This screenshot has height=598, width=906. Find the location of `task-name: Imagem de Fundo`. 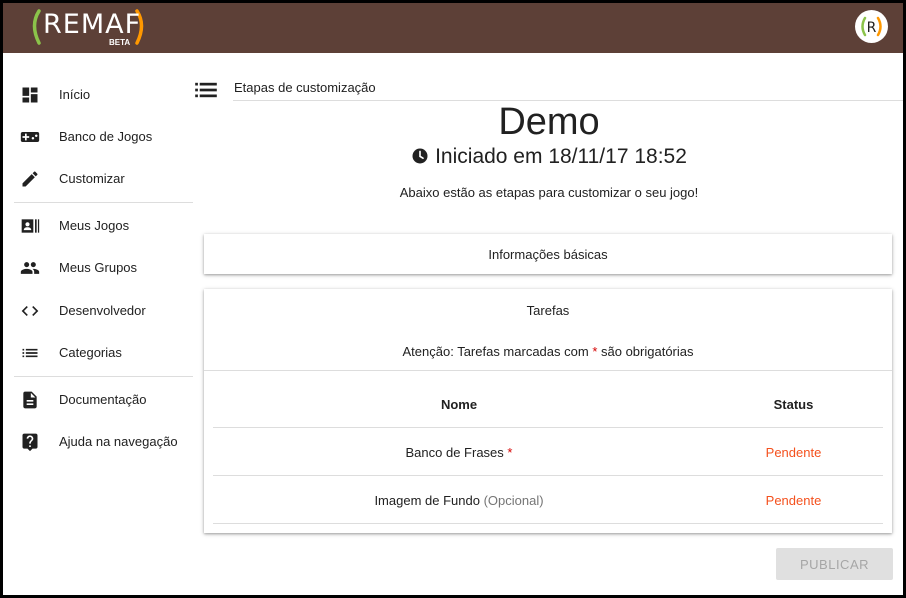

task-name: Imagem de Fundo is located at coordinates (427, 500).